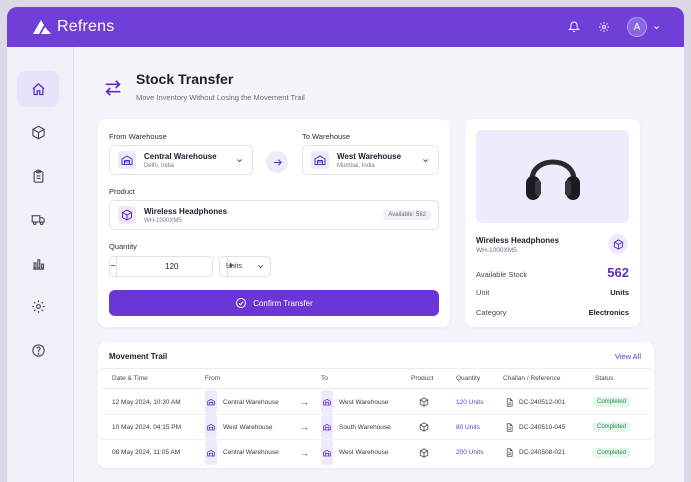  I want to click on bell-icon, so click(574, 27).